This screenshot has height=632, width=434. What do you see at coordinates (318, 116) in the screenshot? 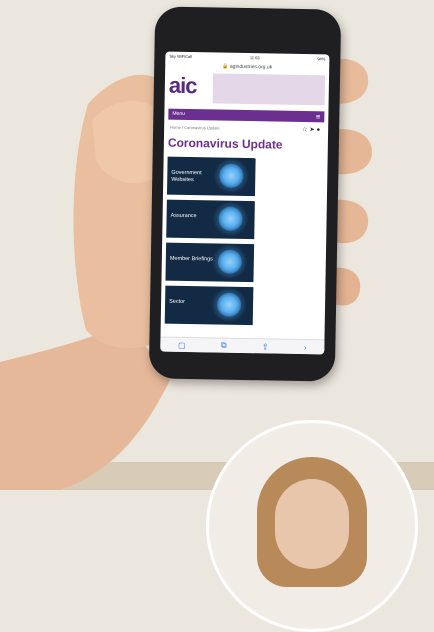
I see `hamburger-icon: ≡` at bounding box center [318, 116].